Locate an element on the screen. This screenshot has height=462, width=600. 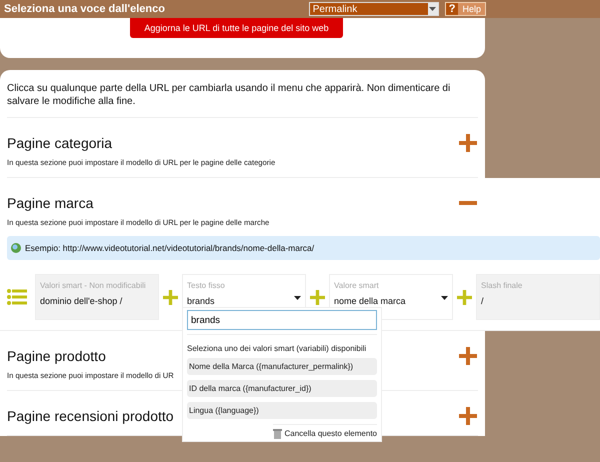
popup-heading: Seleziona uno dei valori smart (variabili) disponibili is located at coordinates (282, 343).